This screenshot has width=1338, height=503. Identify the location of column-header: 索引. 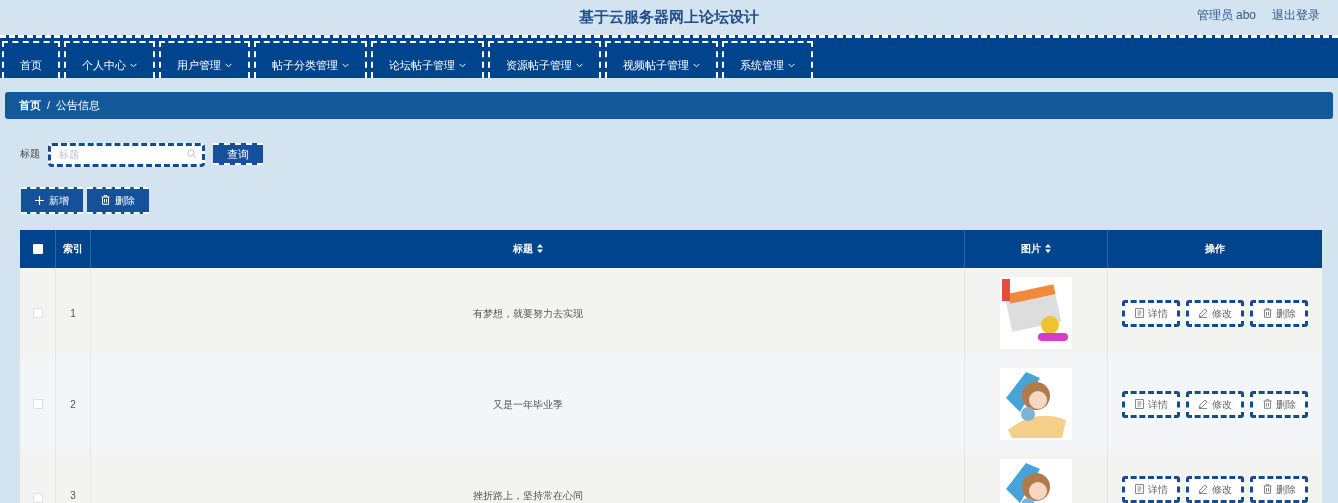
(73, 249).